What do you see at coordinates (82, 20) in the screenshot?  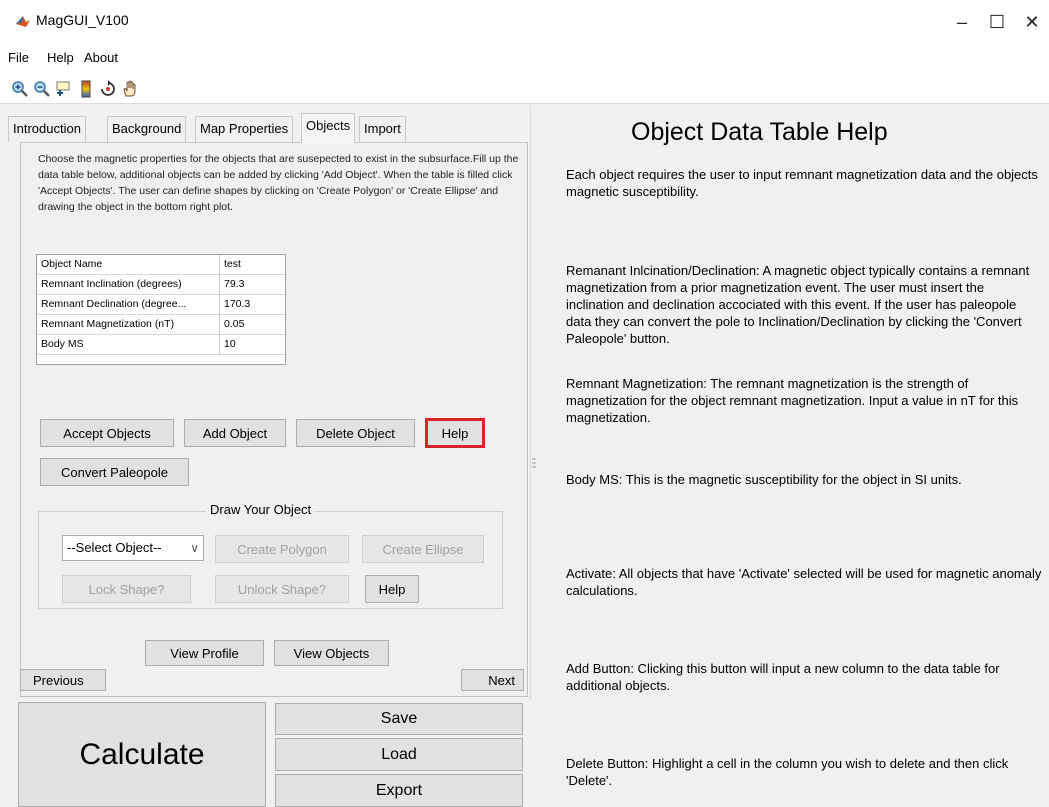 I see `window-title: MagGUI_V100` at bounding box center [82, 20].